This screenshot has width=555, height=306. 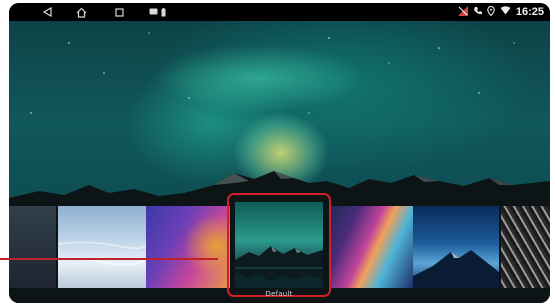 What do you see at coordinates (279, 12) in the screenshot?
I see `status-bar: 16:25` at bounding box center [279, 12].